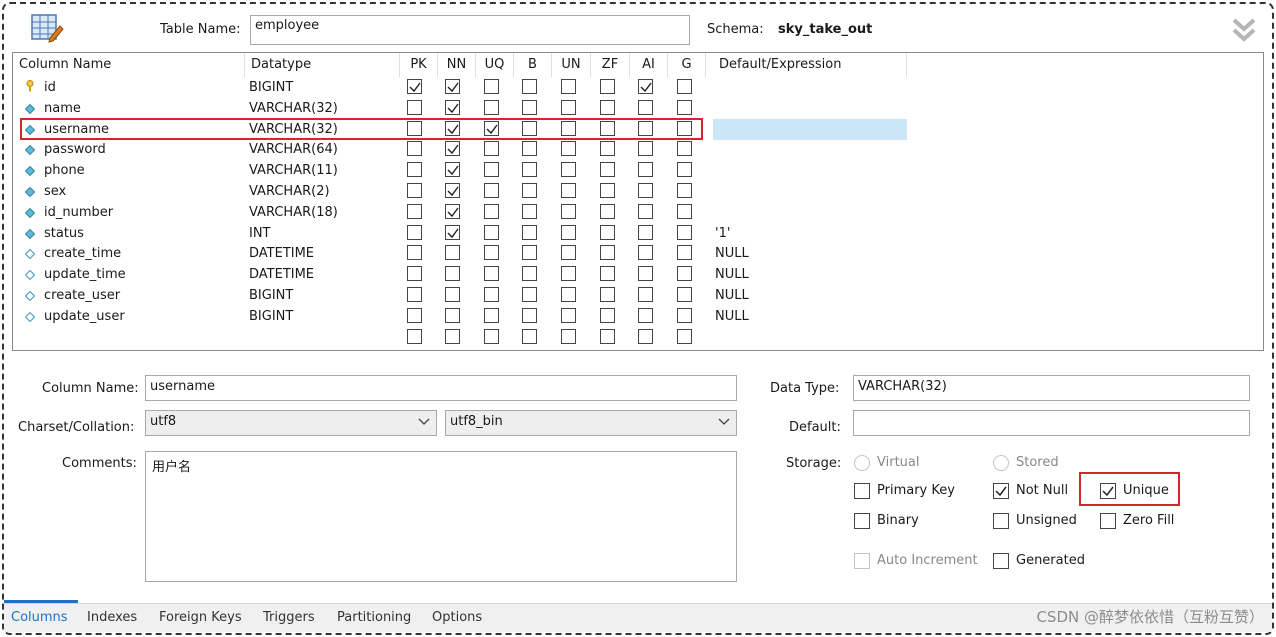 Image resolution: width=1276 pixels, height=637 pixels. I want to click on column-name-cell: update_time, so click(85, 274).